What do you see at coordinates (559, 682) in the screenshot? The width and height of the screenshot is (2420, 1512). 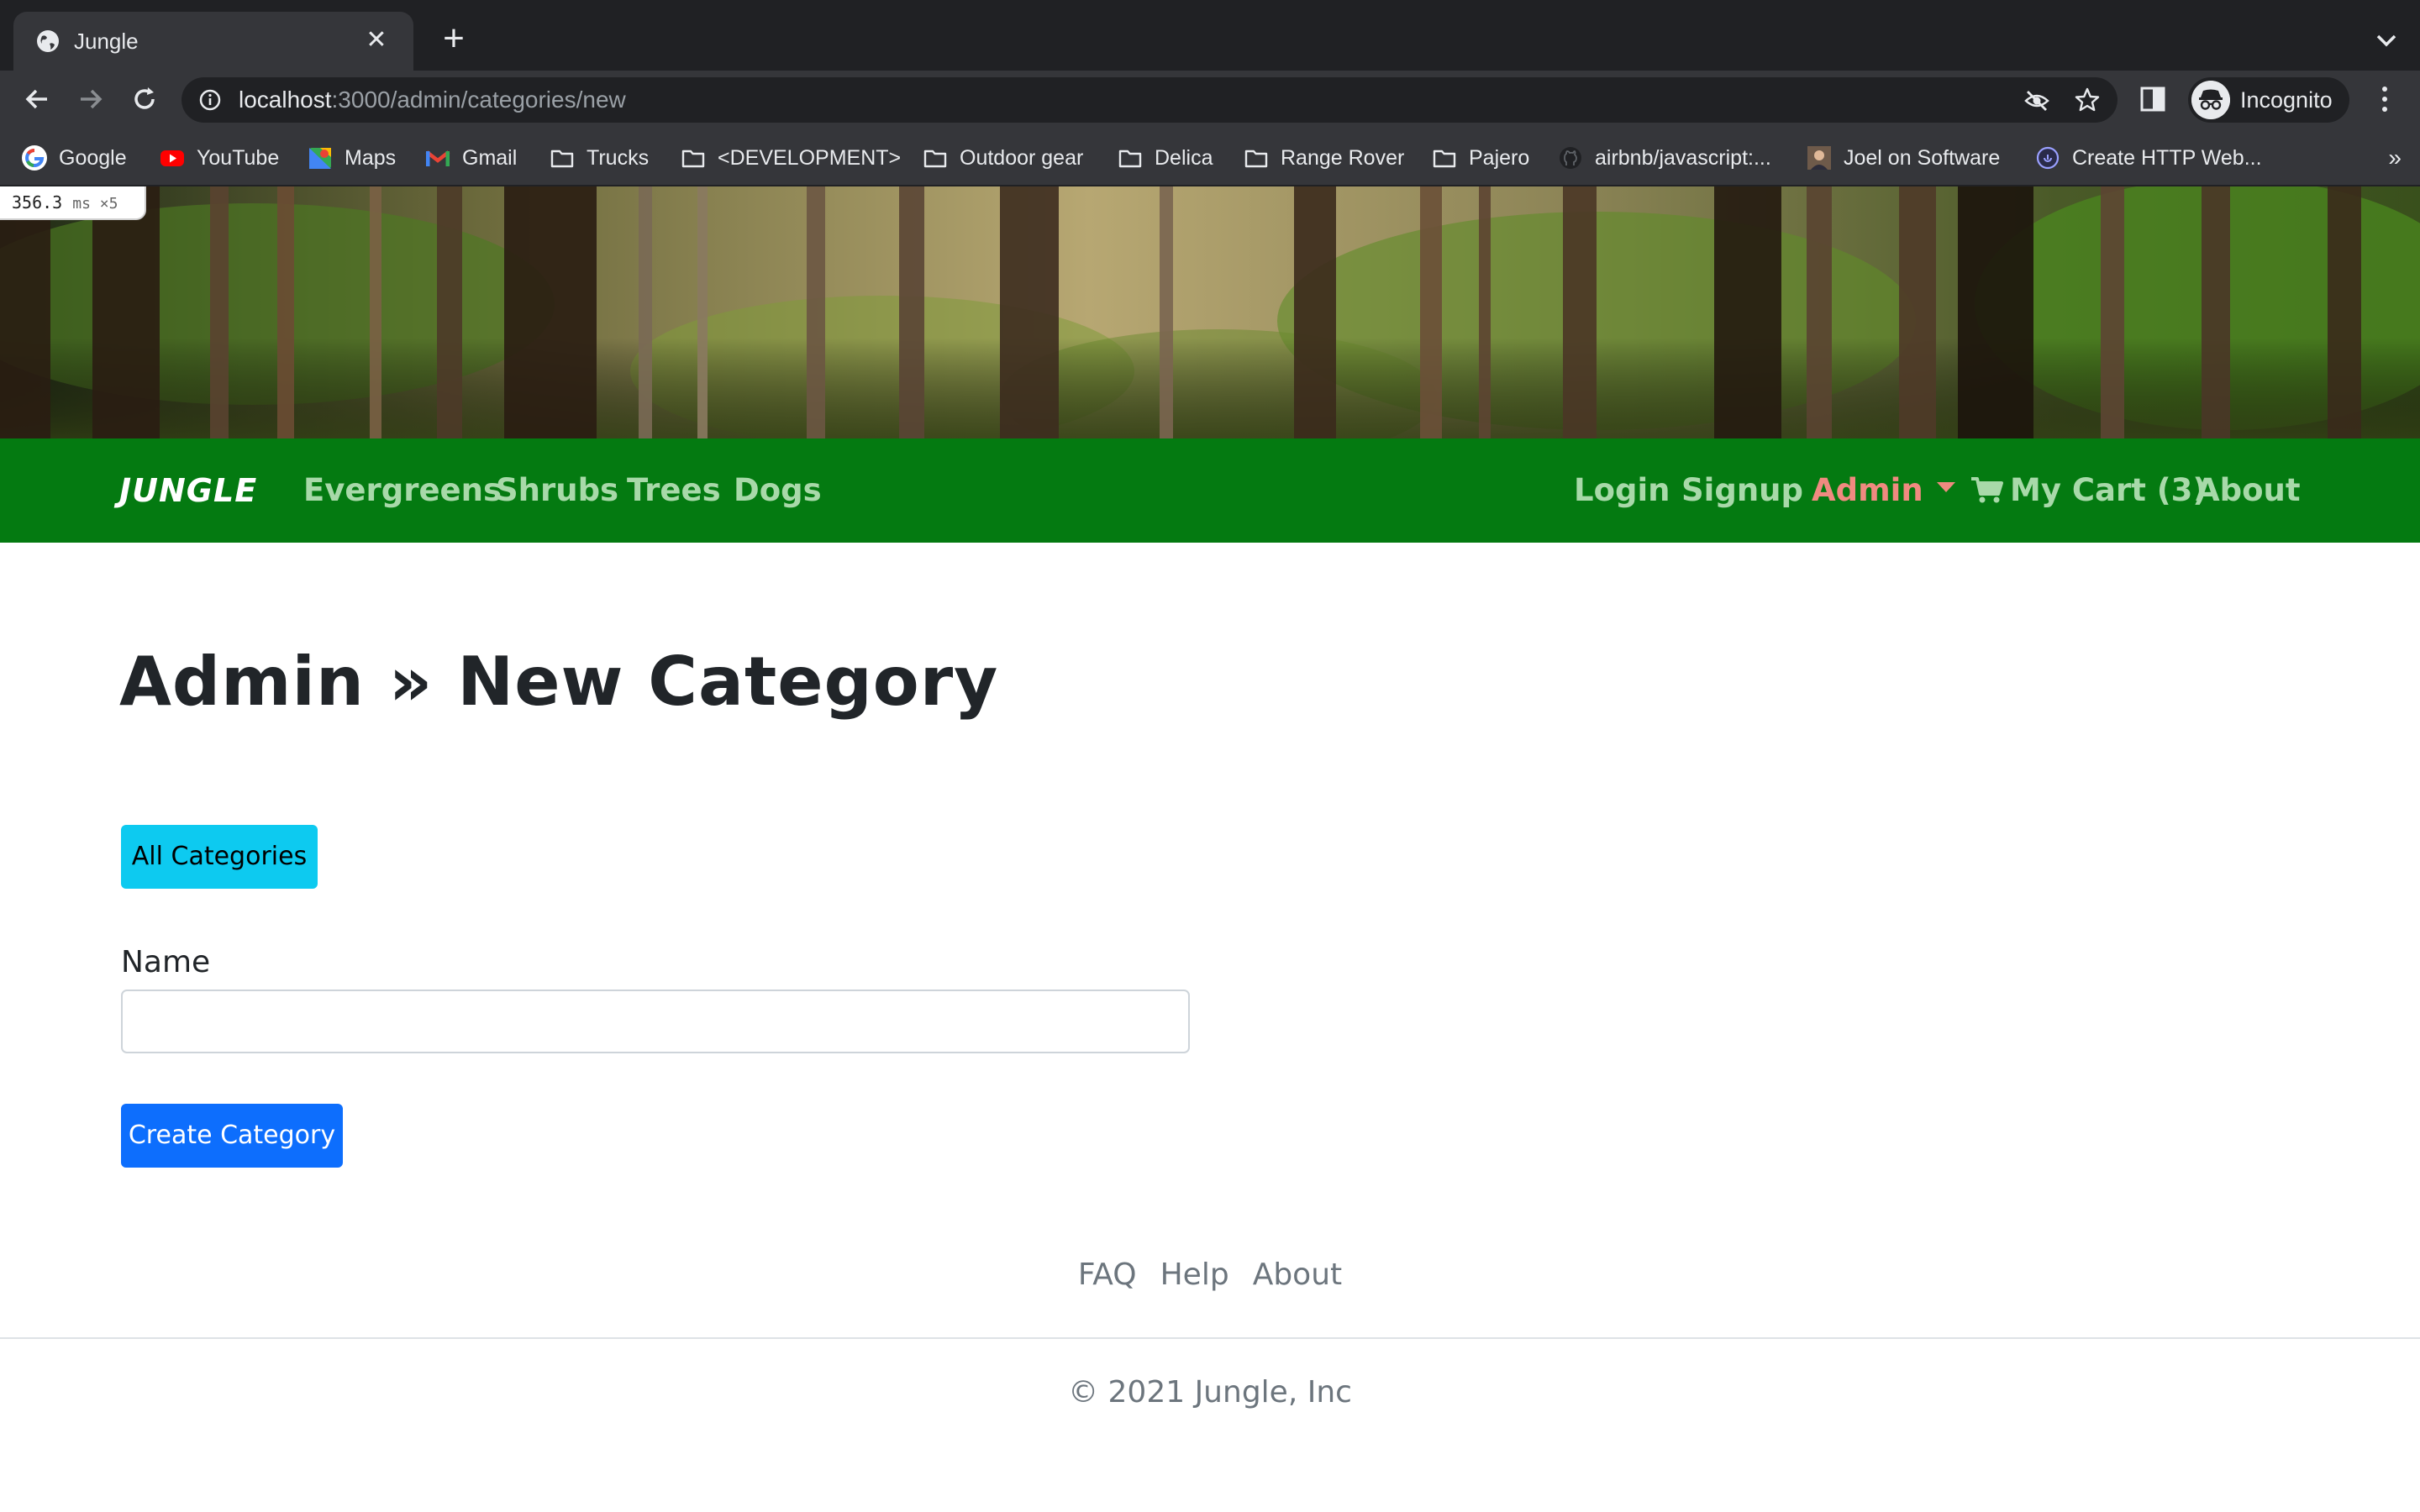 I see `page-title: Admin » New Category` at bounding box center [559, 682].